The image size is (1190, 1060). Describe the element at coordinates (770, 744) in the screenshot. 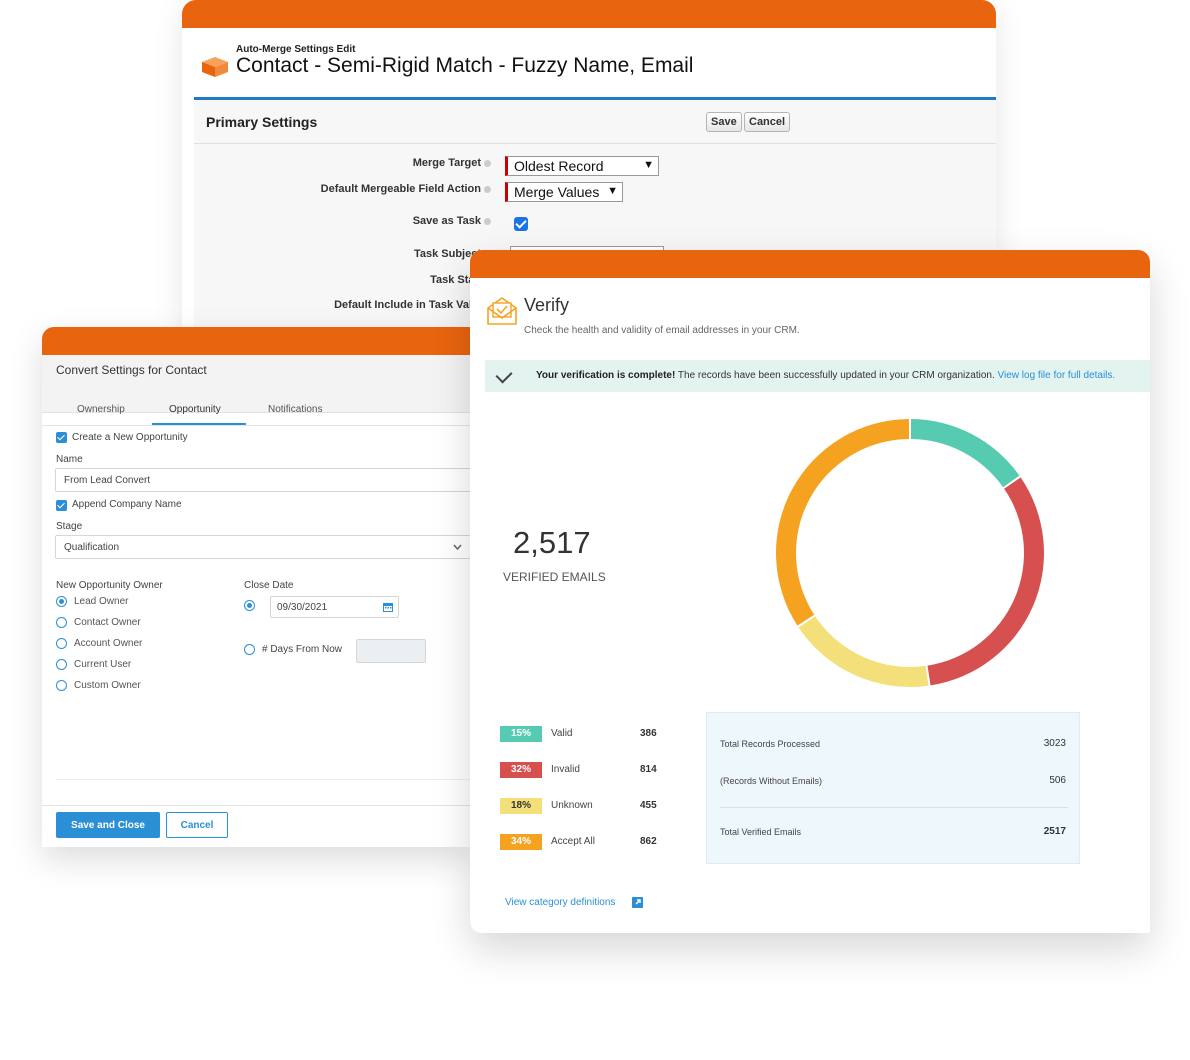

I see `summary-label: Total Records Processed` at that location.